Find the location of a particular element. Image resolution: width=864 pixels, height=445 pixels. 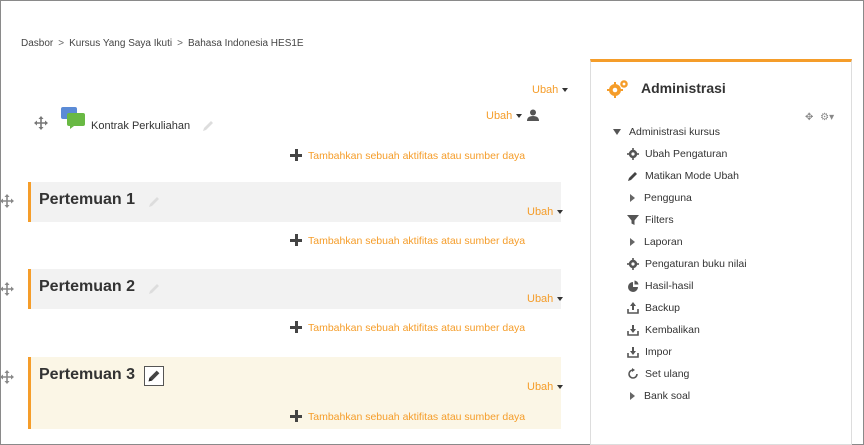

tree-item-label: Pengguna is located at coordinates (668, 198).